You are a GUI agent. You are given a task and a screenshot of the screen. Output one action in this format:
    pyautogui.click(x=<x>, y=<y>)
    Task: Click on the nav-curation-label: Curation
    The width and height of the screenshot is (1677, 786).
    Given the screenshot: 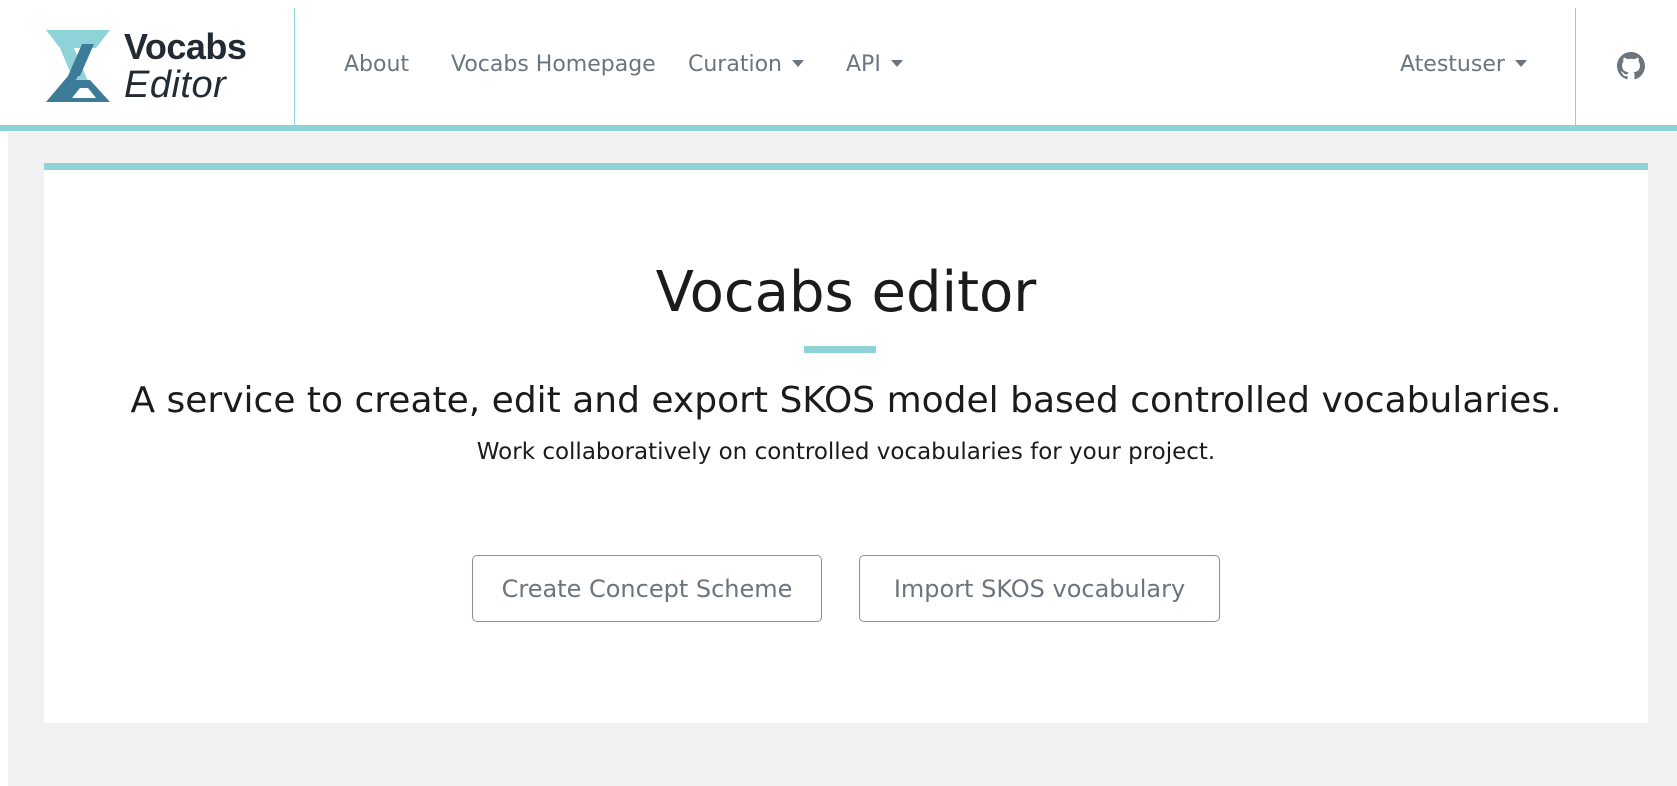 What is the action you would take?
    pyautogui.click(x=735, y=64)
    